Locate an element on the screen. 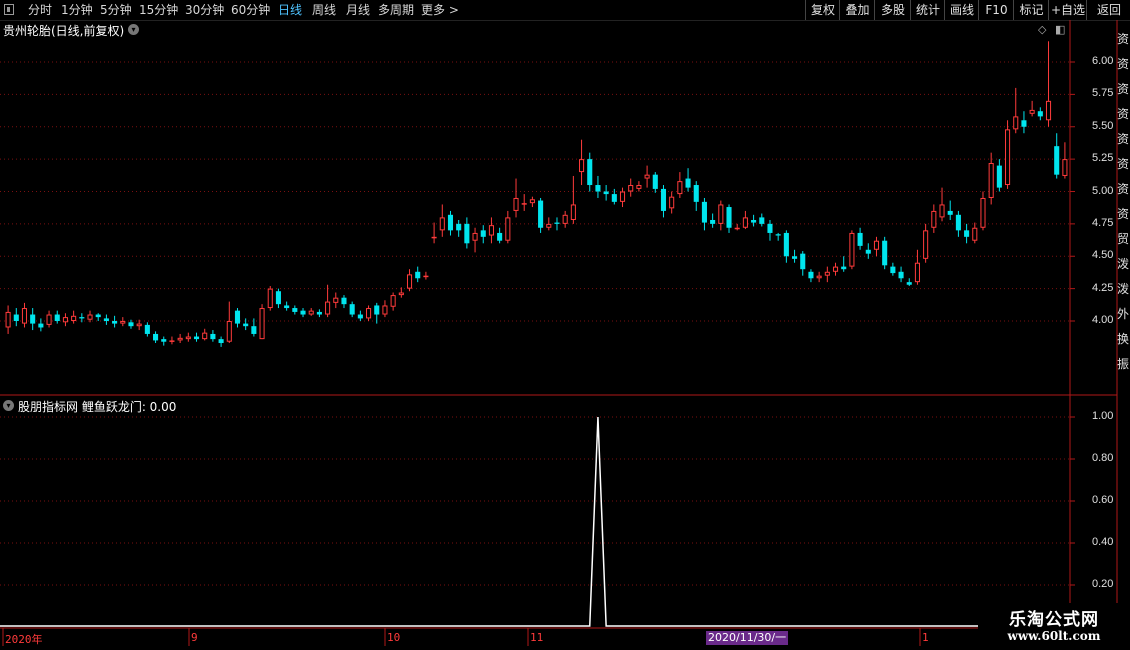  info-strip: 资资资资资资资资贸泼泼外换振 is located at coordinates (1123, 324).